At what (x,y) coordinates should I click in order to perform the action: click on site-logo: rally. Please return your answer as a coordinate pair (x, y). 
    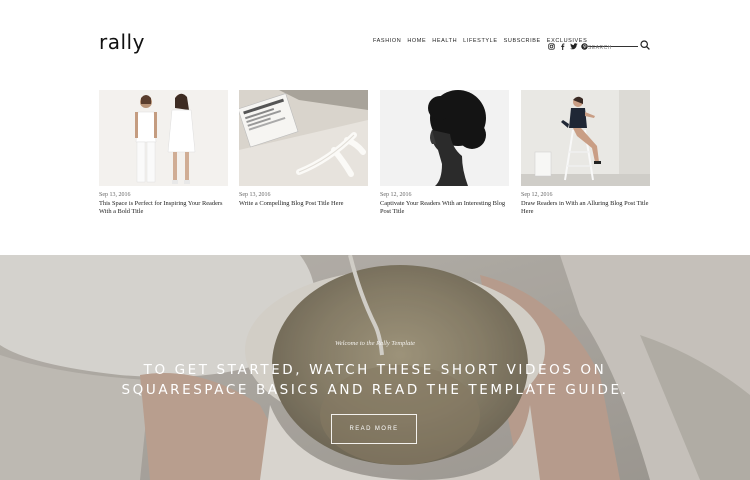
    Looking at the image, I should click on (122, 42).